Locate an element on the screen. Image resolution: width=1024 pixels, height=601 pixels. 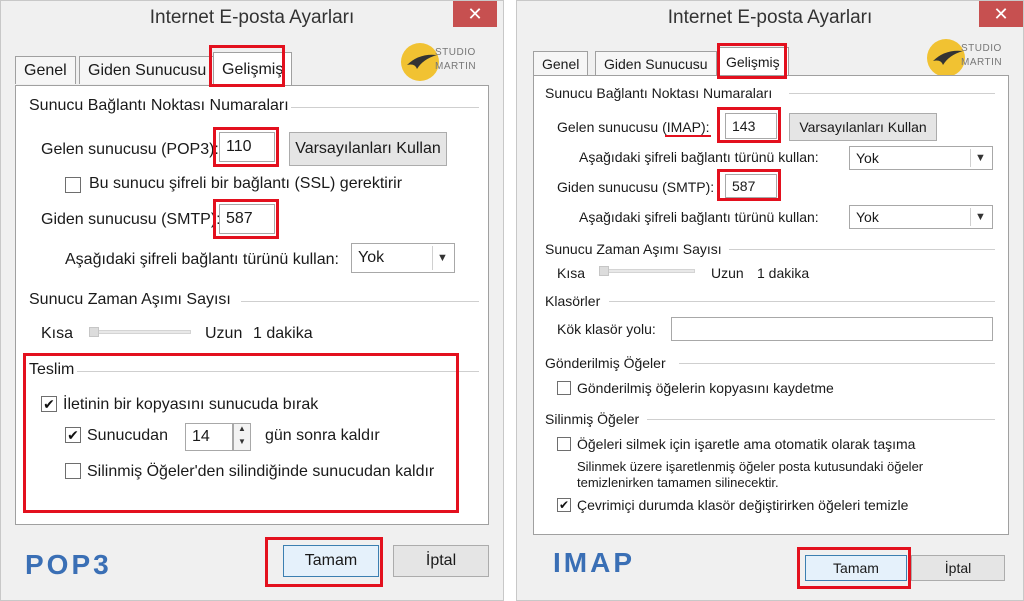
protocol-label: POP3 is located at coordinates (68, 564).